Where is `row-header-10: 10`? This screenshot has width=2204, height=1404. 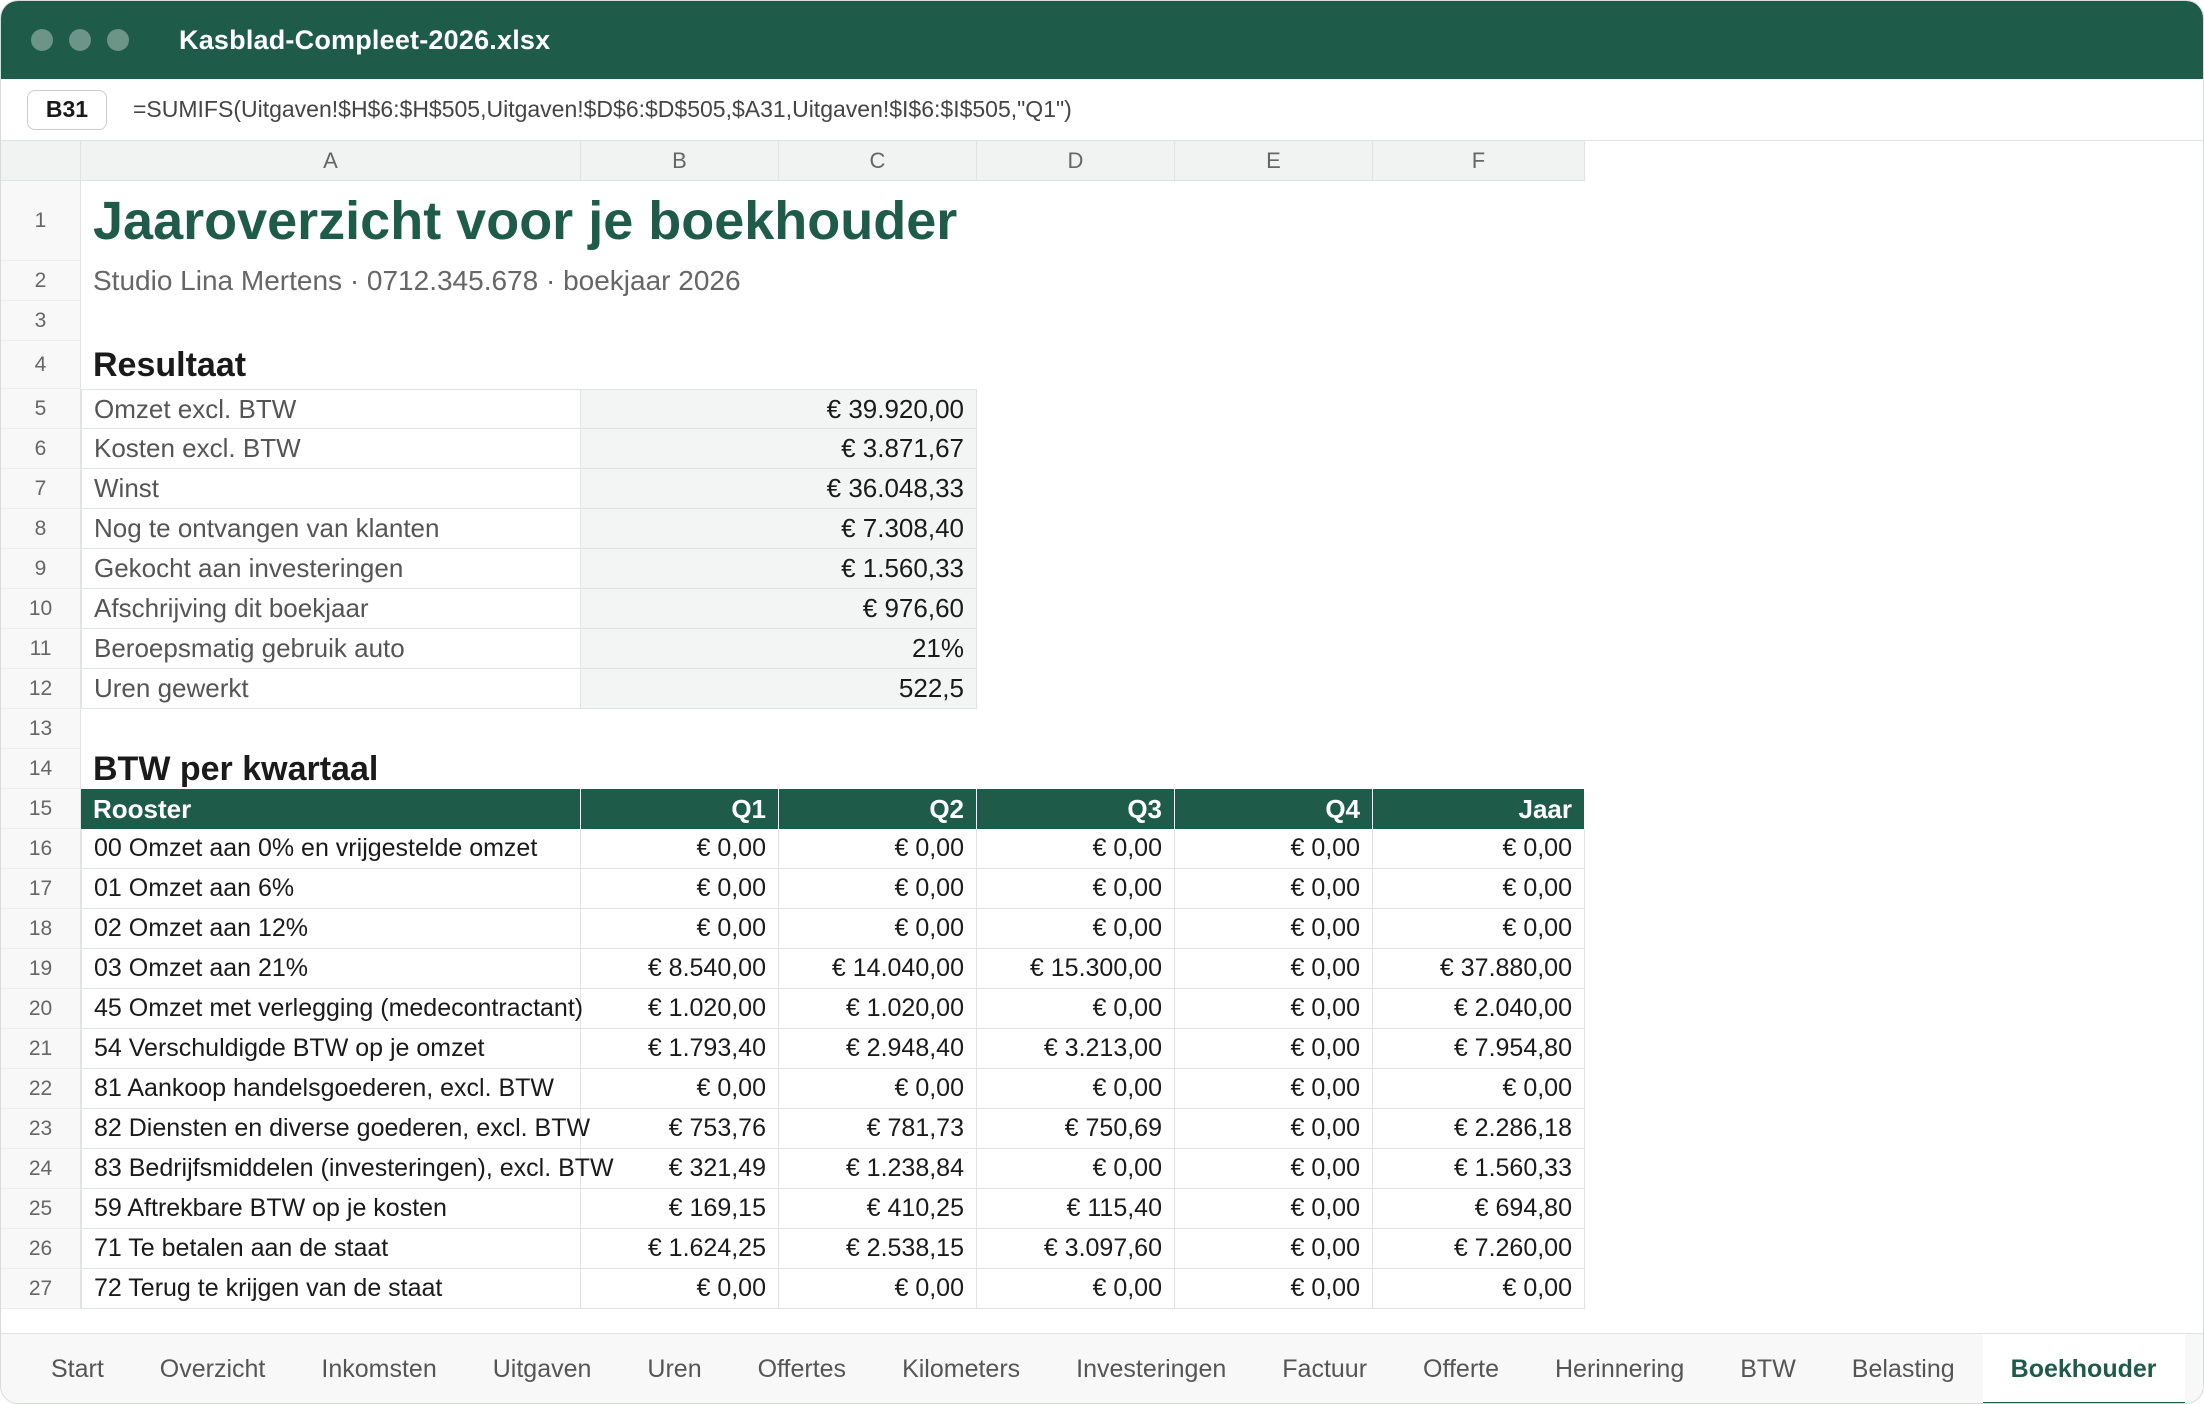 row-header-10: 10 is located at coordinates (41, 609).